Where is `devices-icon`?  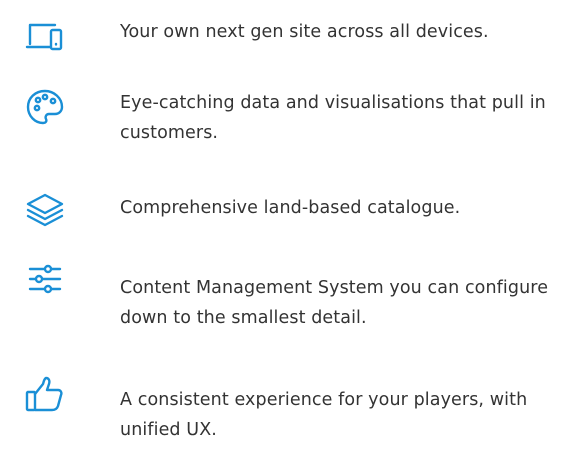
devices-icon is located at coordinates (45, 35).